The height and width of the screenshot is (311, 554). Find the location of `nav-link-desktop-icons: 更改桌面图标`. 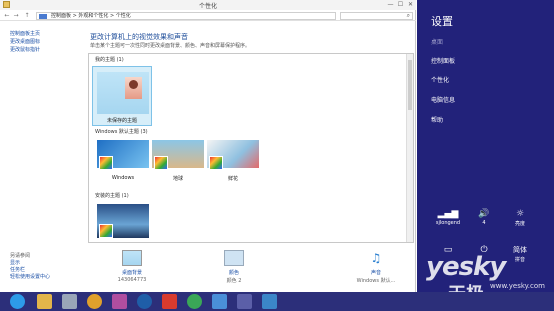

nav-link-desktop-icons: 更改桌面图标 is located at coordinates (47, 42).